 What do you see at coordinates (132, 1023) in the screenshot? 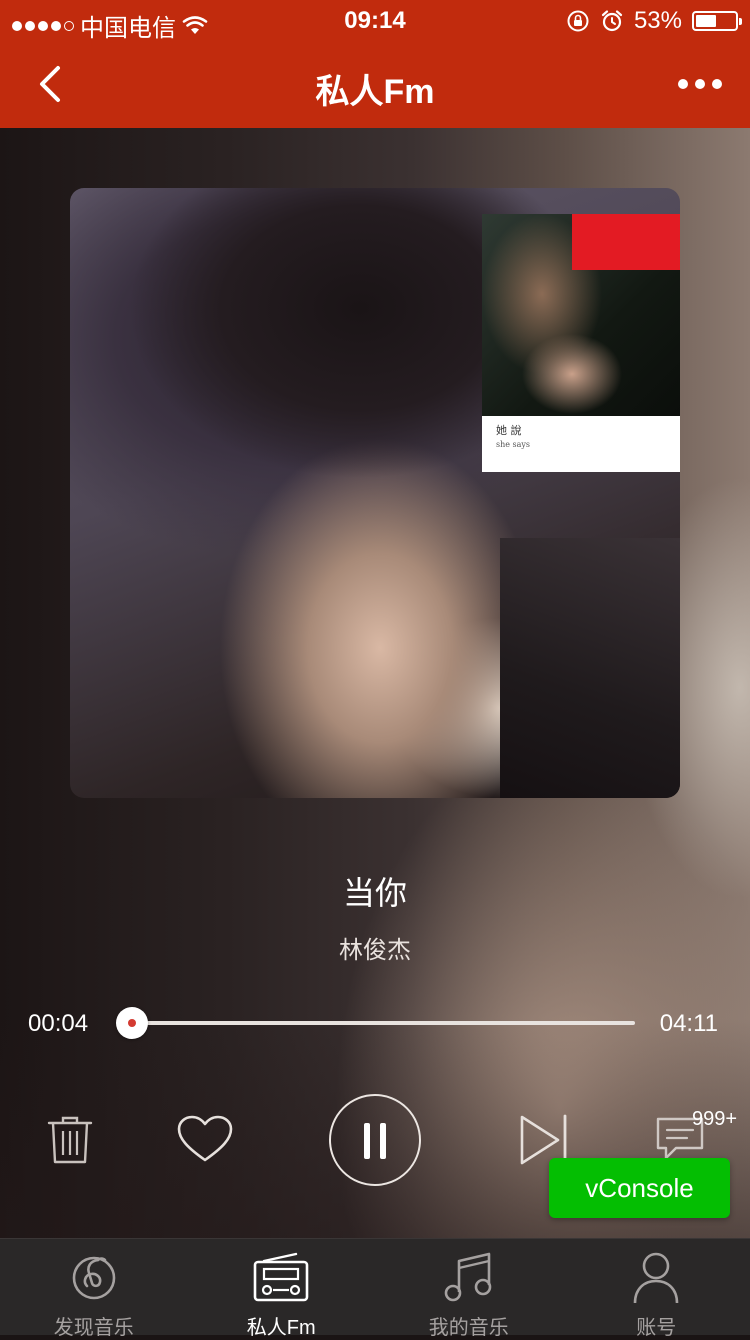
I see `progress-thumb` at bounding box center [132, 1023].